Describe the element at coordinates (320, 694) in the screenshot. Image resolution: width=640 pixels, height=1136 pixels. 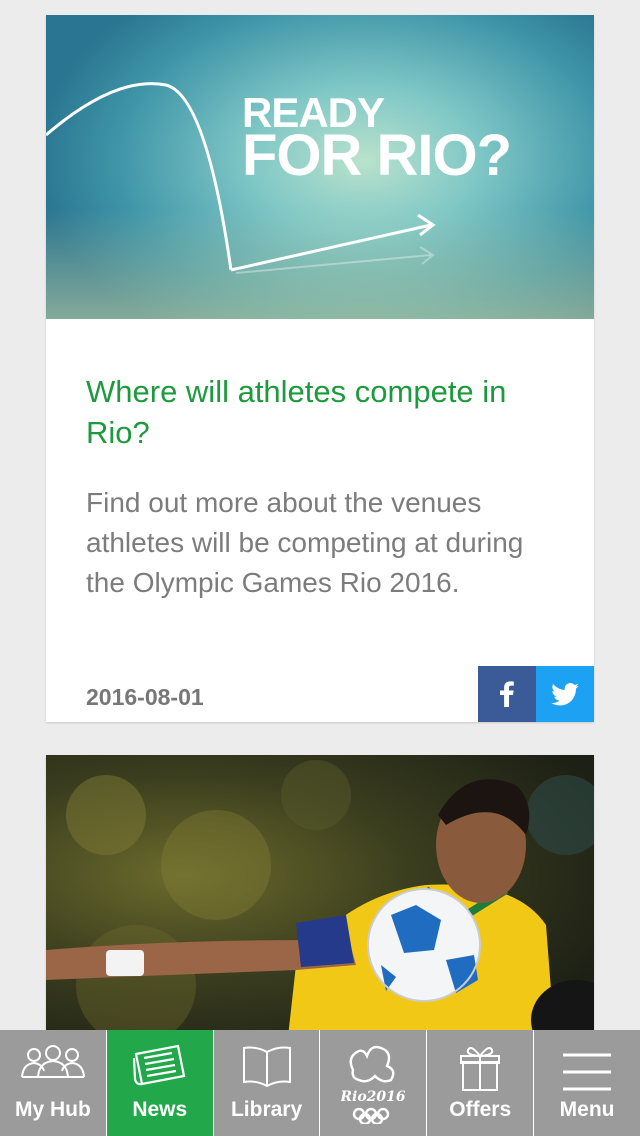
I see `article-footer: 2016-08-01` at that location.